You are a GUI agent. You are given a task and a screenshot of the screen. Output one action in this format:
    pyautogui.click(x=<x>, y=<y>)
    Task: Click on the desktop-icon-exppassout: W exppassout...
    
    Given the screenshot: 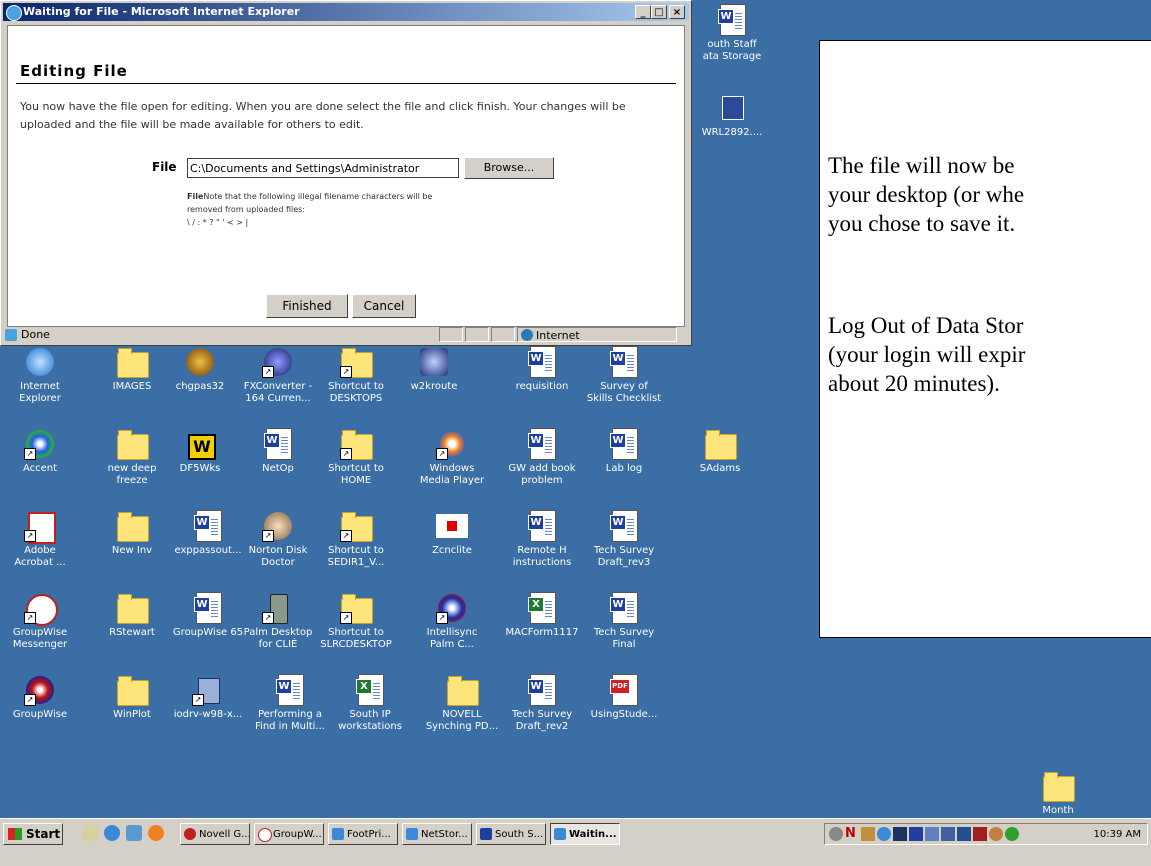 What is the action you would take?
    pyautogui.click(x=208, y=533)
    